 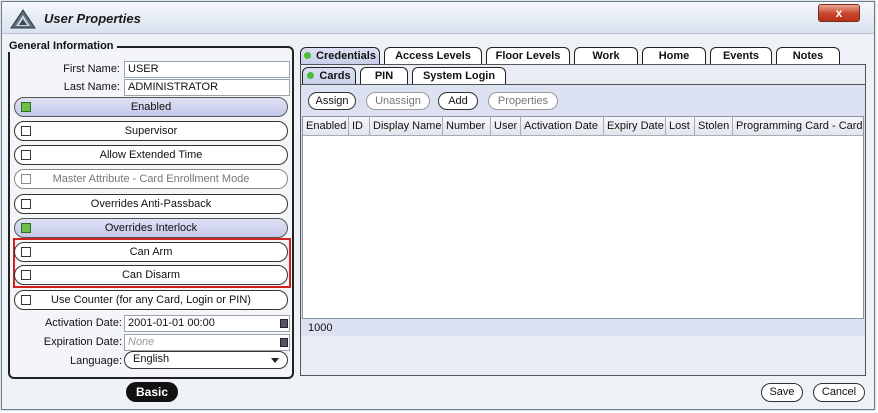 I want to click on close-button: x, so click(x=839, y=13).